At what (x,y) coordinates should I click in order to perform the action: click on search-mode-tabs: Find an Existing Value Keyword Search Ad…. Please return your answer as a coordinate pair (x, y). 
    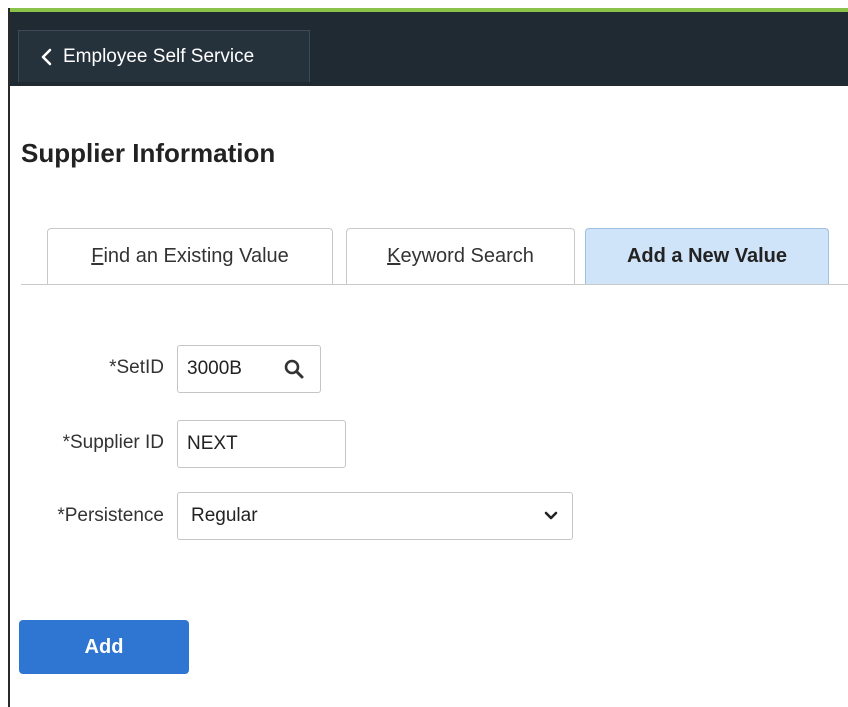
    Looking at the image, I should click on (434, 256).